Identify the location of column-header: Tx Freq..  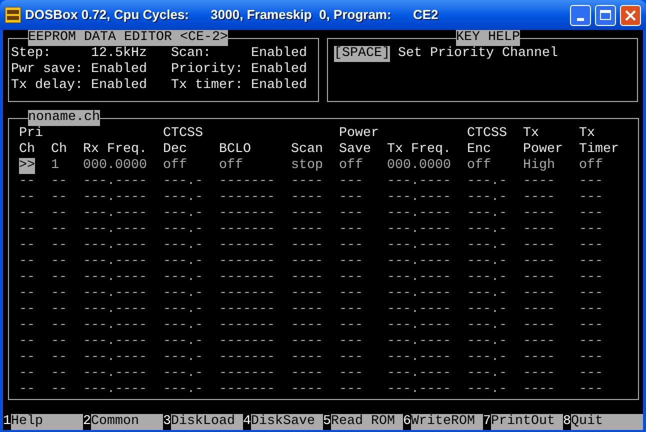
(419, 149).